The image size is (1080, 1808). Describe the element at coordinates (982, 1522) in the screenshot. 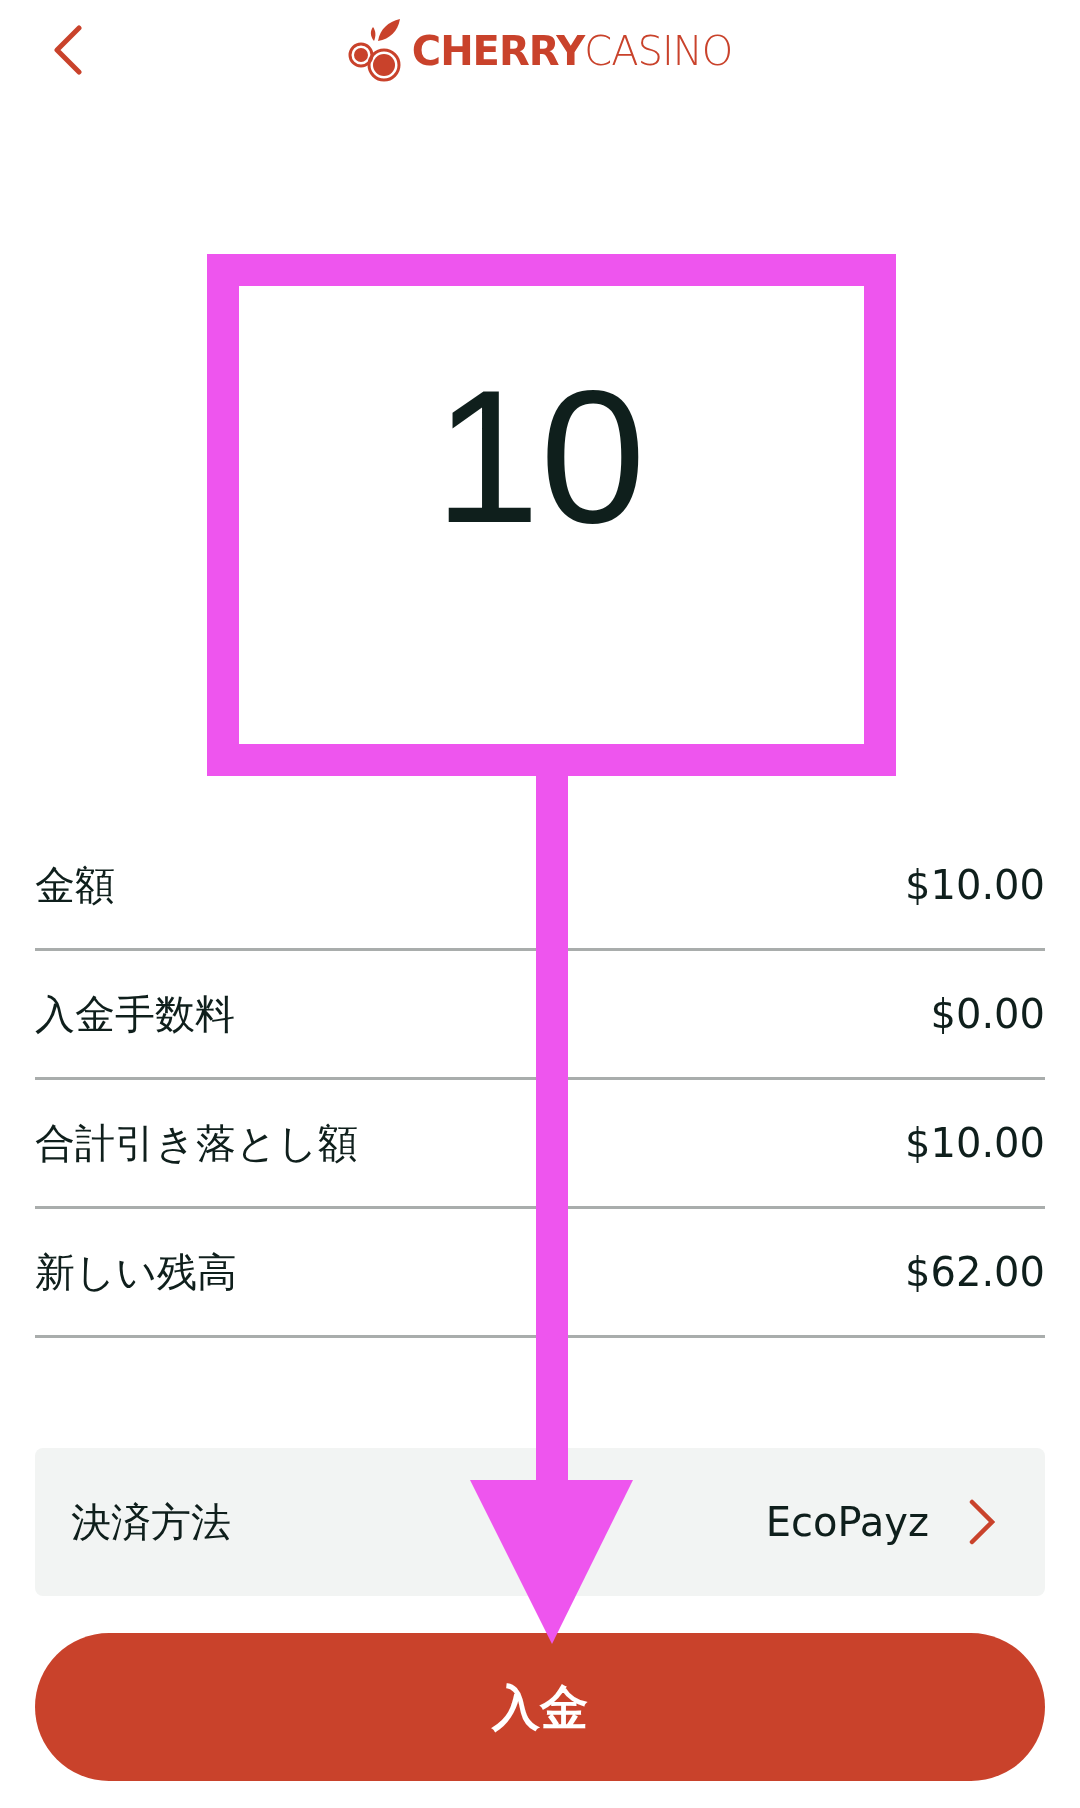

I see `chevron-right-icon` at that location.